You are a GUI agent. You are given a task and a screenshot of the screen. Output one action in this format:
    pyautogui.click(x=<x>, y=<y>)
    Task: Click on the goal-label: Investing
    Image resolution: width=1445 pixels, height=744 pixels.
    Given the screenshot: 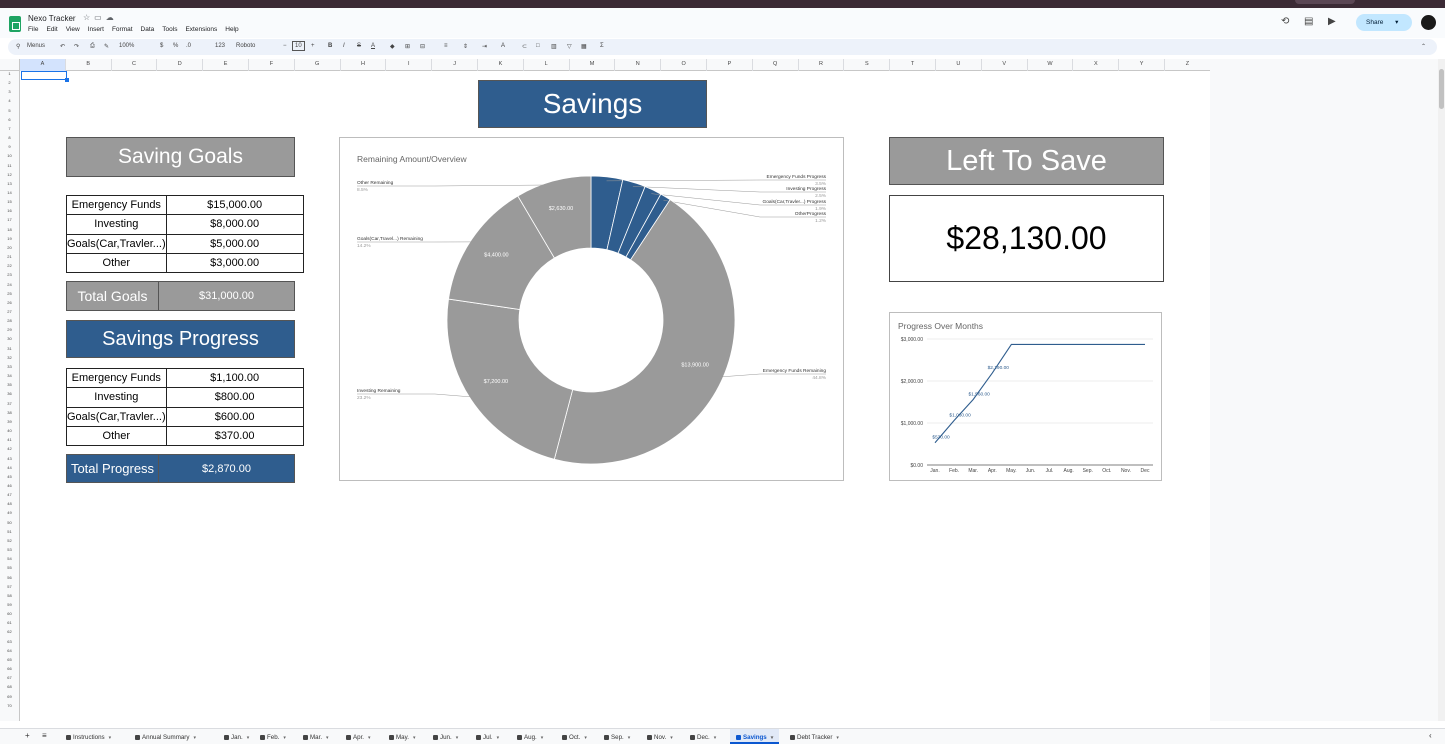 What is the action you would take?
    pyautogui.click(x=116, y=224)
    